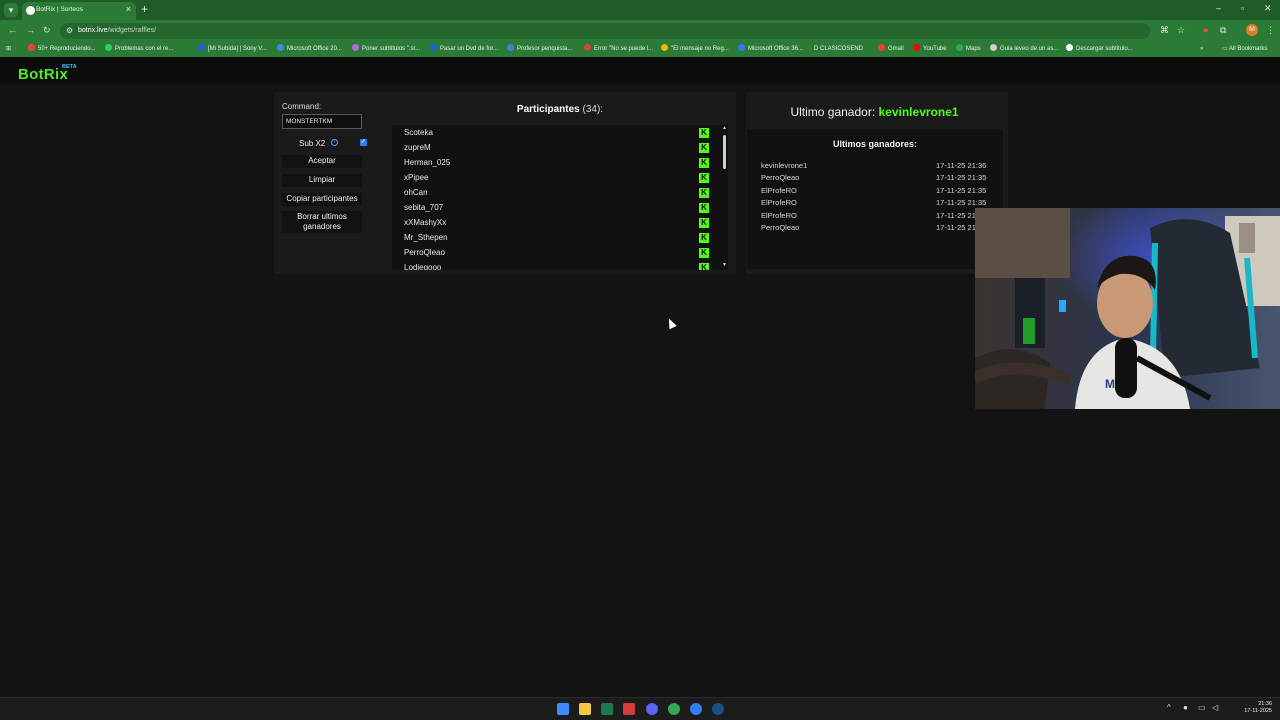  Describe the element at coordinates (563, 709) in the screenshot. I see `windows-start-icon` at that location.